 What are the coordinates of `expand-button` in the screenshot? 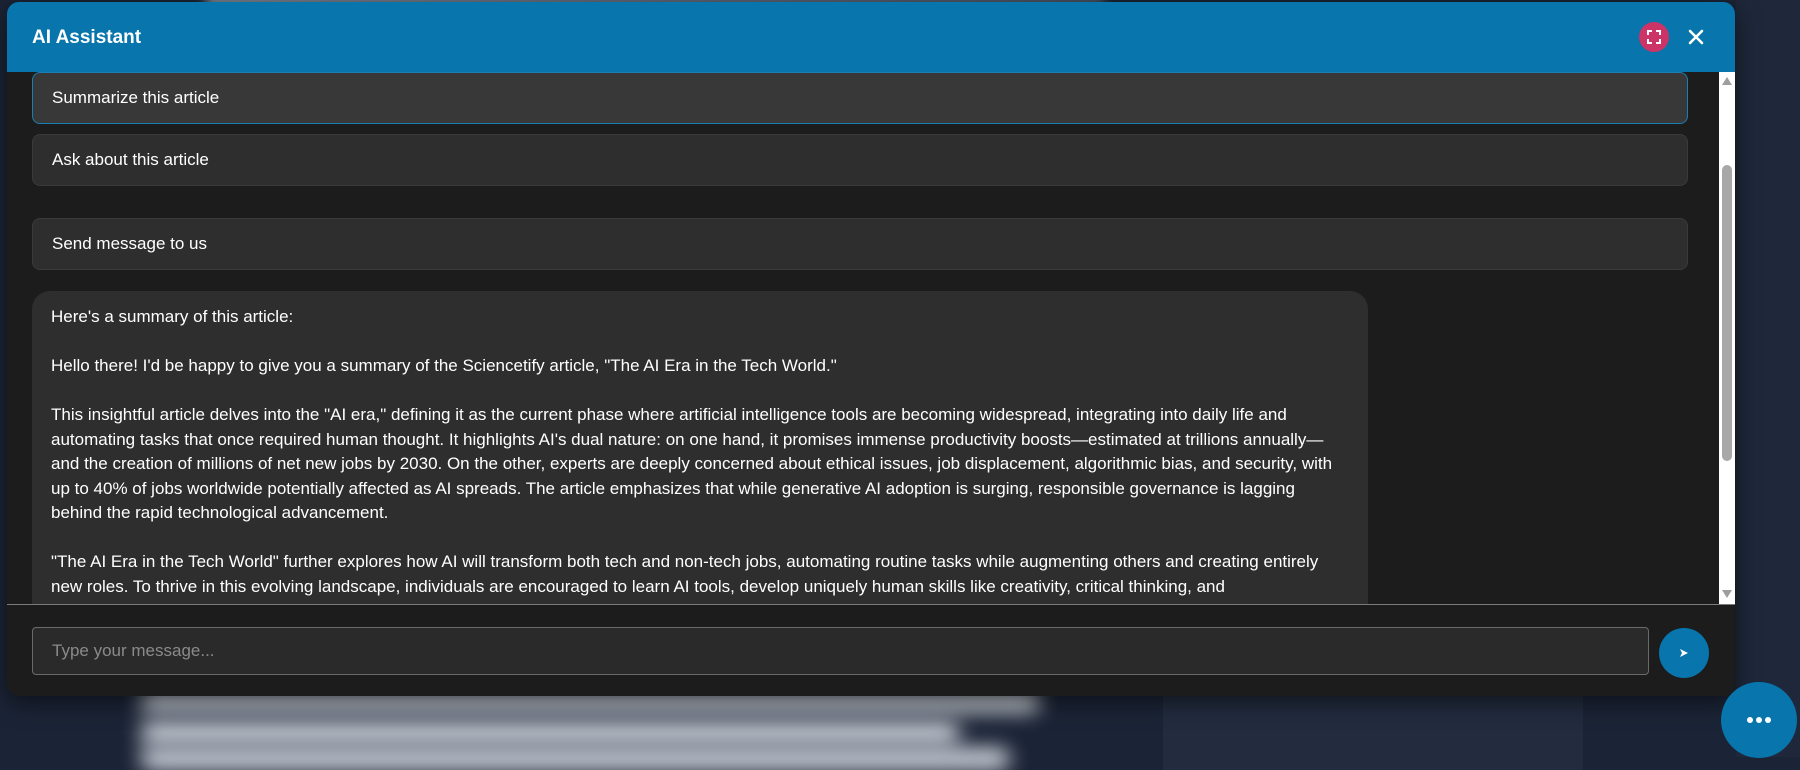 It's located at (1654, 37).